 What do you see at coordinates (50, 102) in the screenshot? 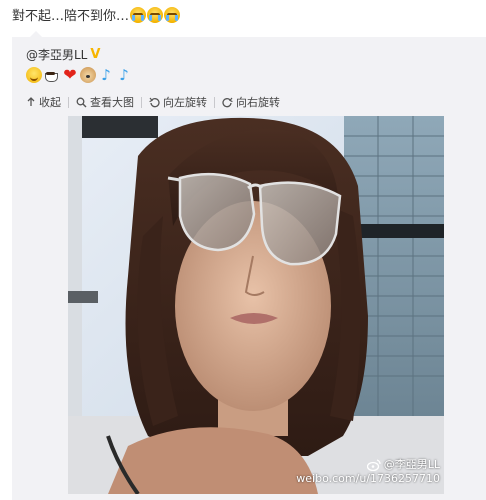
I see `collapse-label: 收起` at bounding box center [50, 102].